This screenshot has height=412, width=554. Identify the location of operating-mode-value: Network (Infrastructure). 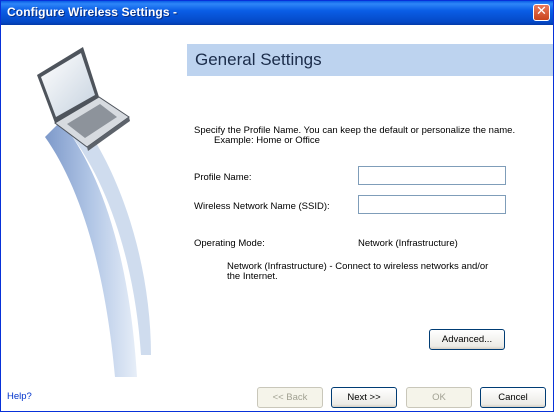
(408, 243).